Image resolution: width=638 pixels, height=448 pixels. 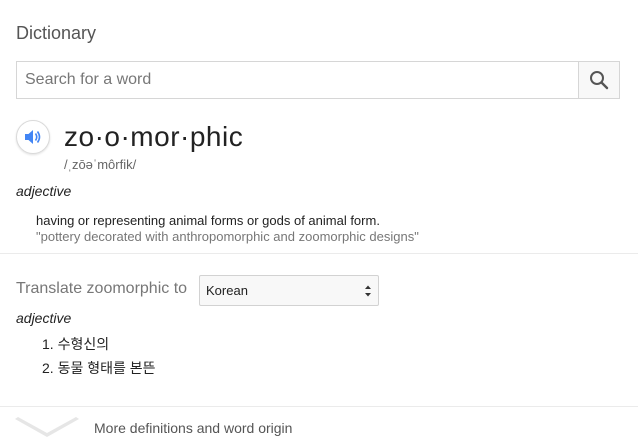 What do you see at coordinates (76, 344) in the screenshot?
I see `translation-item: 1. 수형신의` at bounding box center [76, 344].